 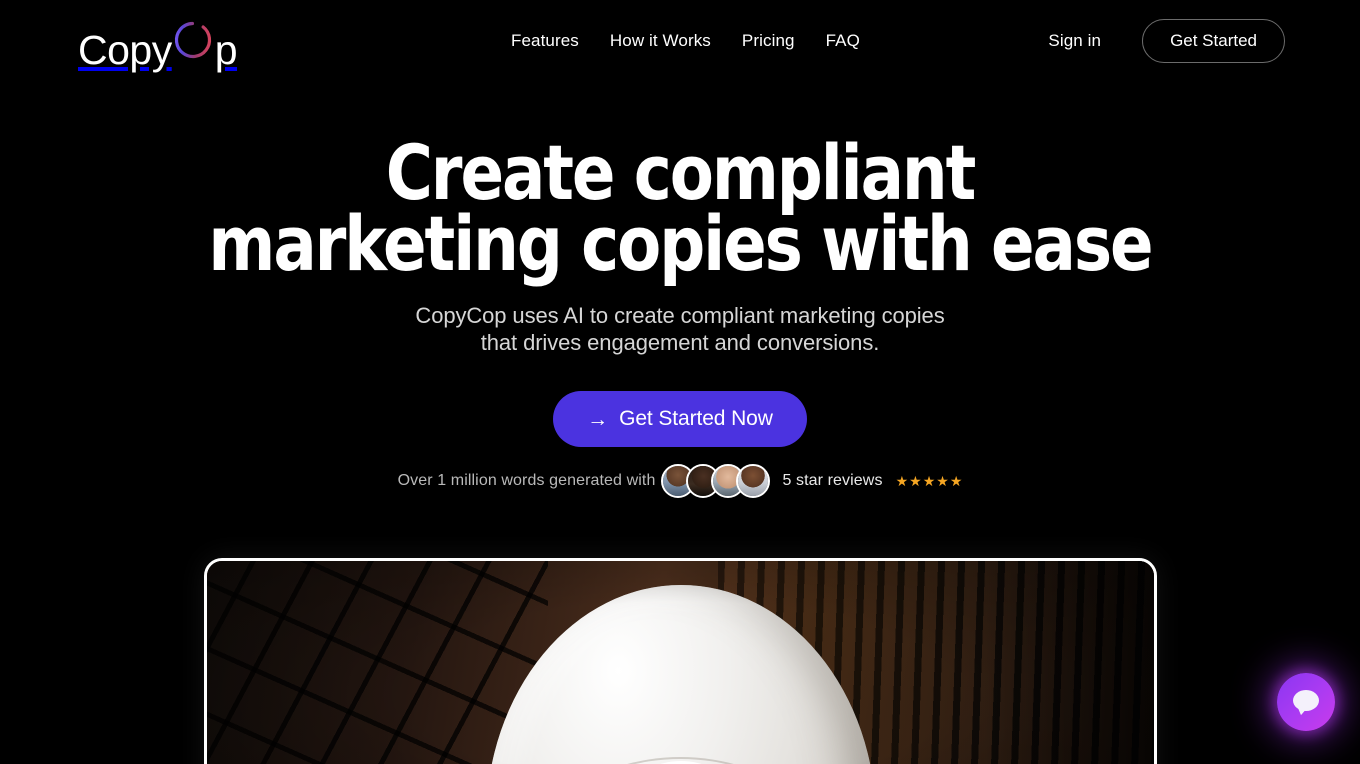 I want to click on get-started-button: Get Started, so click(x=1213, y=41).